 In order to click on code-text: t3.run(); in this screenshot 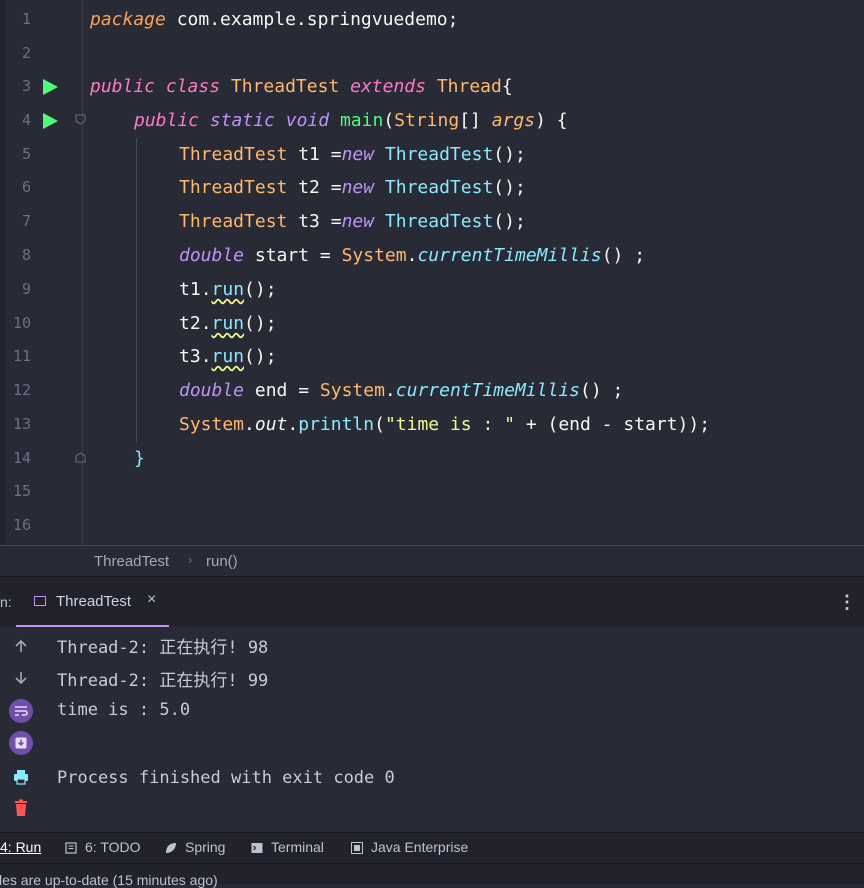, I will do `click(228, 356)`.